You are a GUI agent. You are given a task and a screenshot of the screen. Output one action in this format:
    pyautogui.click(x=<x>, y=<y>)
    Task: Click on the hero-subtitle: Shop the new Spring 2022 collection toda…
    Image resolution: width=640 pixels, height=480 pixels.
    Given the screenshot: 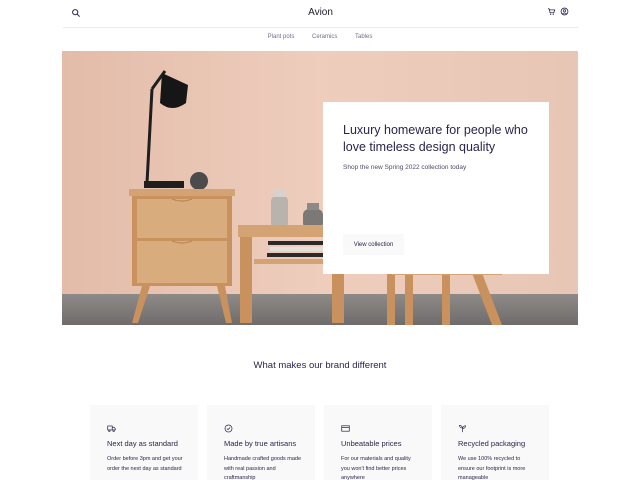 What is the action you would take?
    pyautogui.click(x=405, y=167)
    